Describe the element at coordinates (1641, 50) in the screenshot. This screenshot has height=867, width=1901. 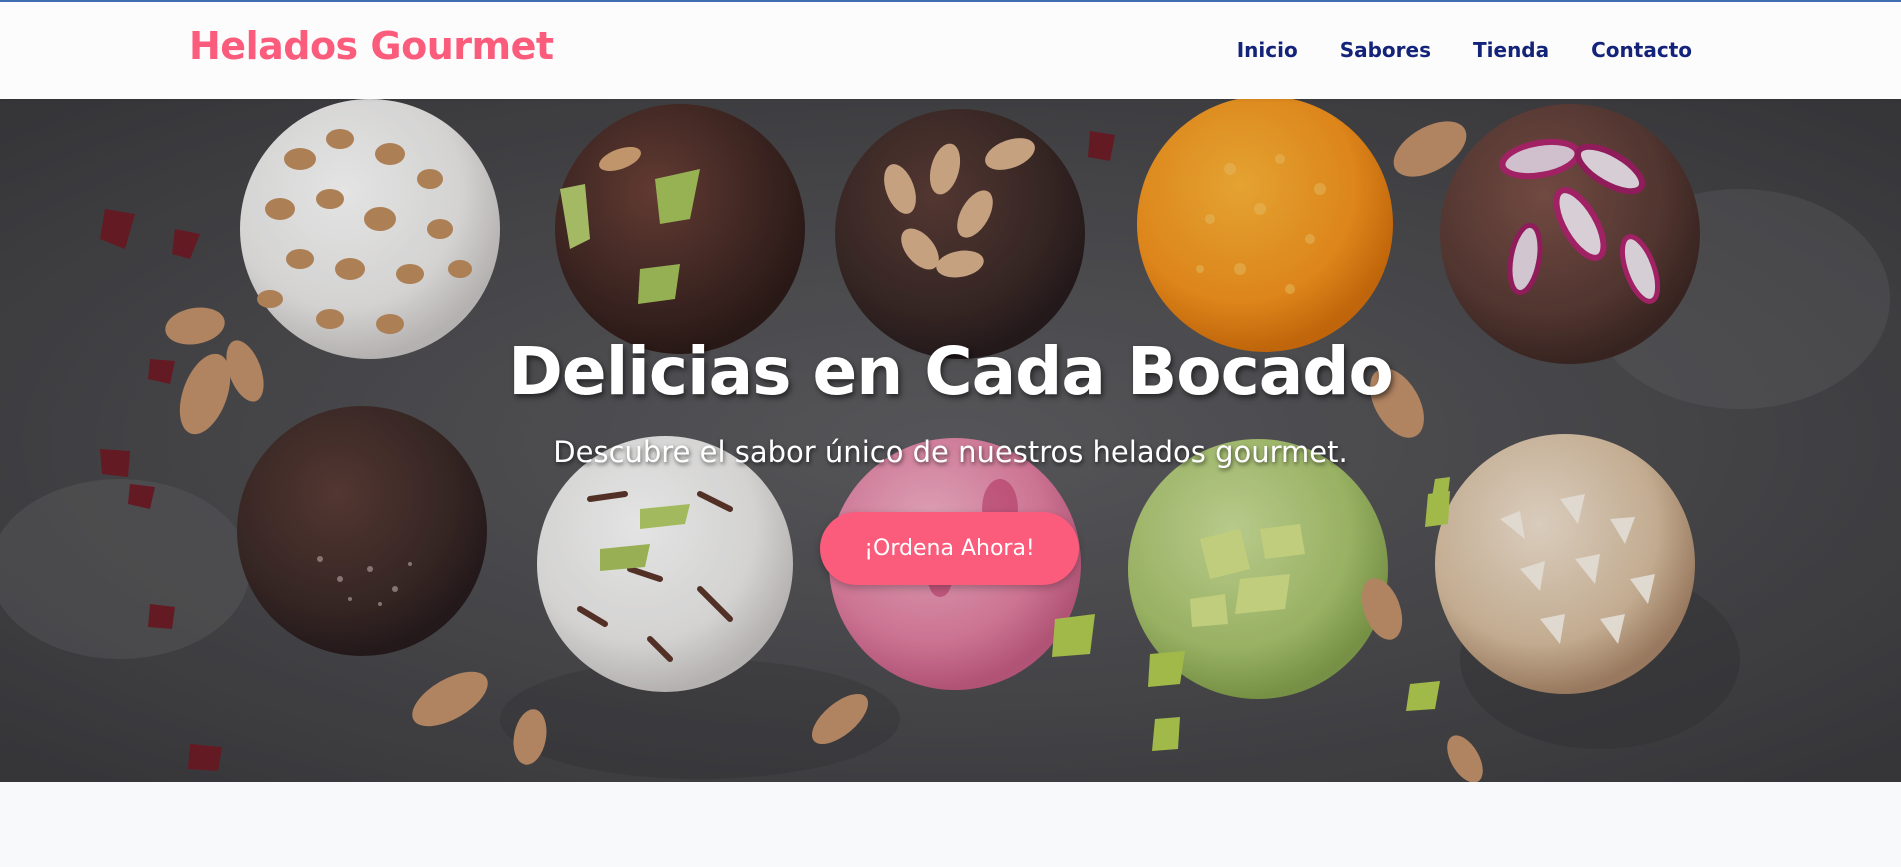
I see `nav-link-contacto: Contacto` at that location.